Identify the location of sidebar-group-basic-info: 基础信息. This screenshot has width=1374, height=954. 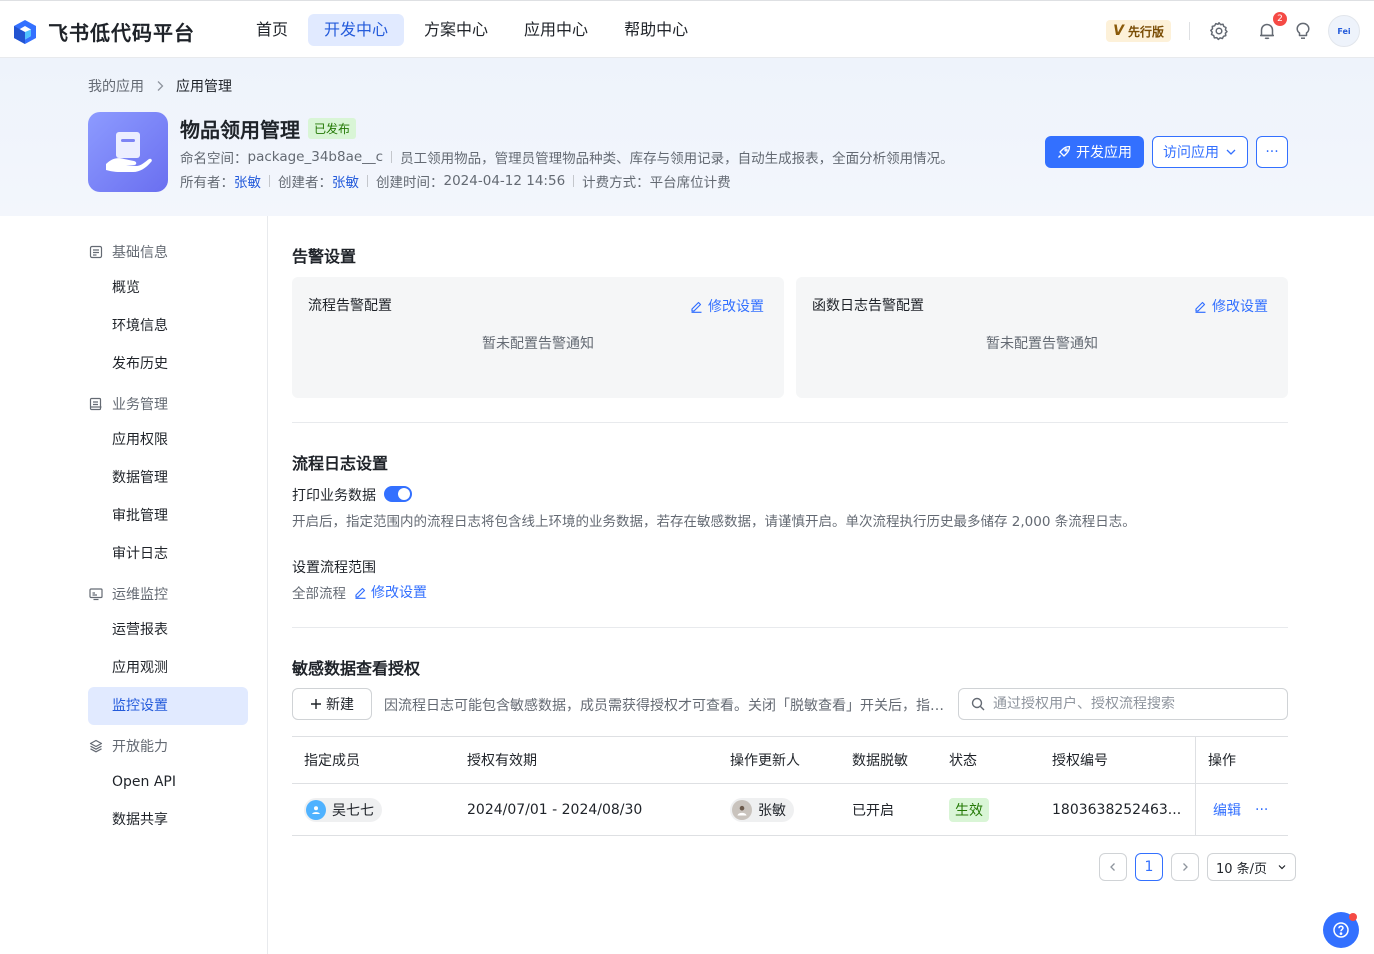
(128, 252).